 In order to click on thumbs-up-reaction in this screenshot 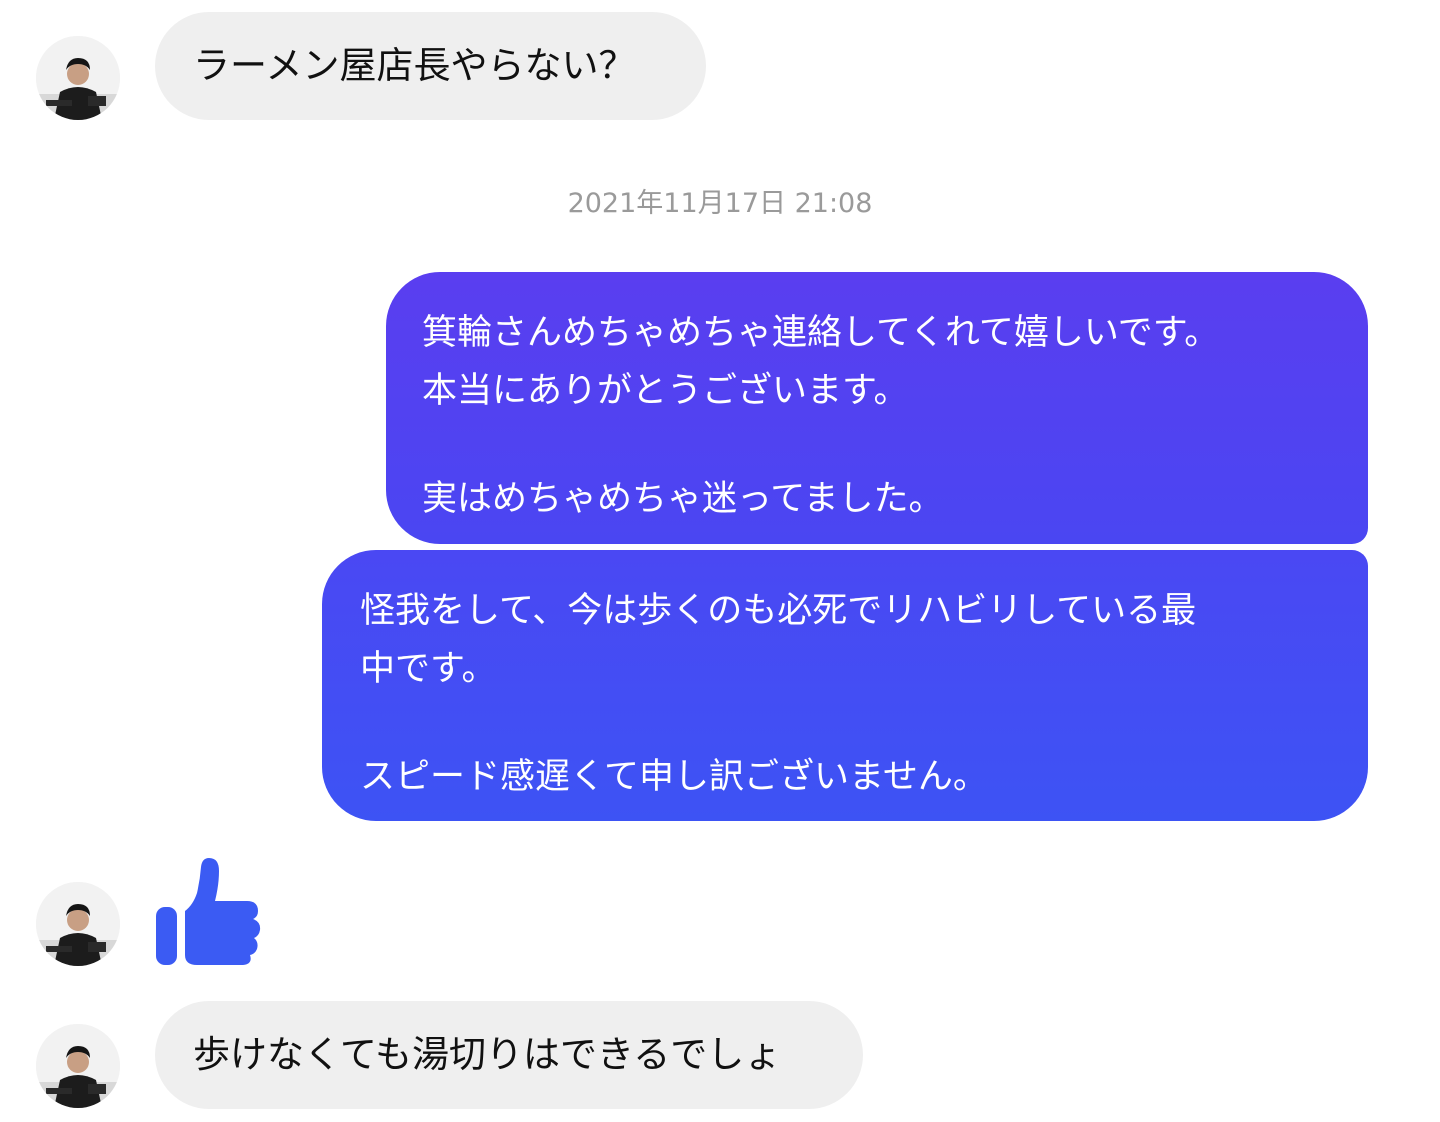, I will do `click(209, 911)`.